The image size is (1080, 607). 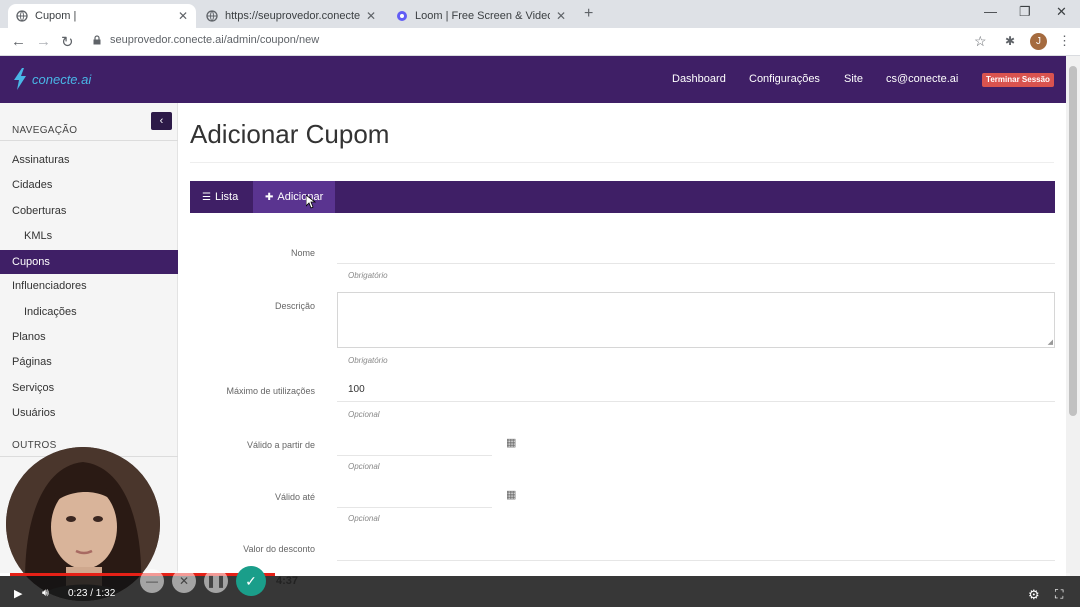 What do you see at coordinates (102, 16) in the screenshot?
I see `browser-tab-cupom: Cupom | ✕` at bounding box center [102, 16].